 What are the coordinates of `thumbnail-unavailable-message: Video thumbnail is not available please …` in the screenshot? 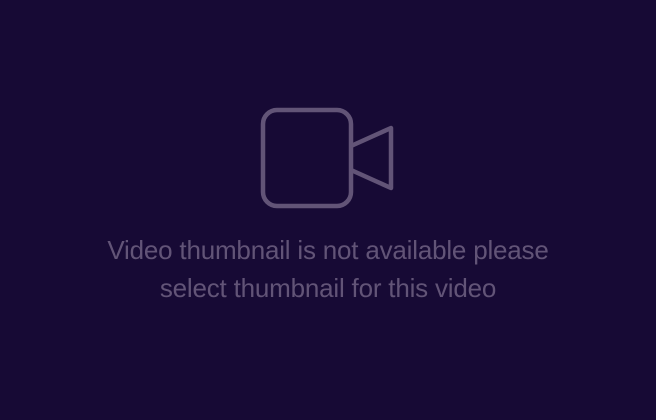 It's located at (328, 269).